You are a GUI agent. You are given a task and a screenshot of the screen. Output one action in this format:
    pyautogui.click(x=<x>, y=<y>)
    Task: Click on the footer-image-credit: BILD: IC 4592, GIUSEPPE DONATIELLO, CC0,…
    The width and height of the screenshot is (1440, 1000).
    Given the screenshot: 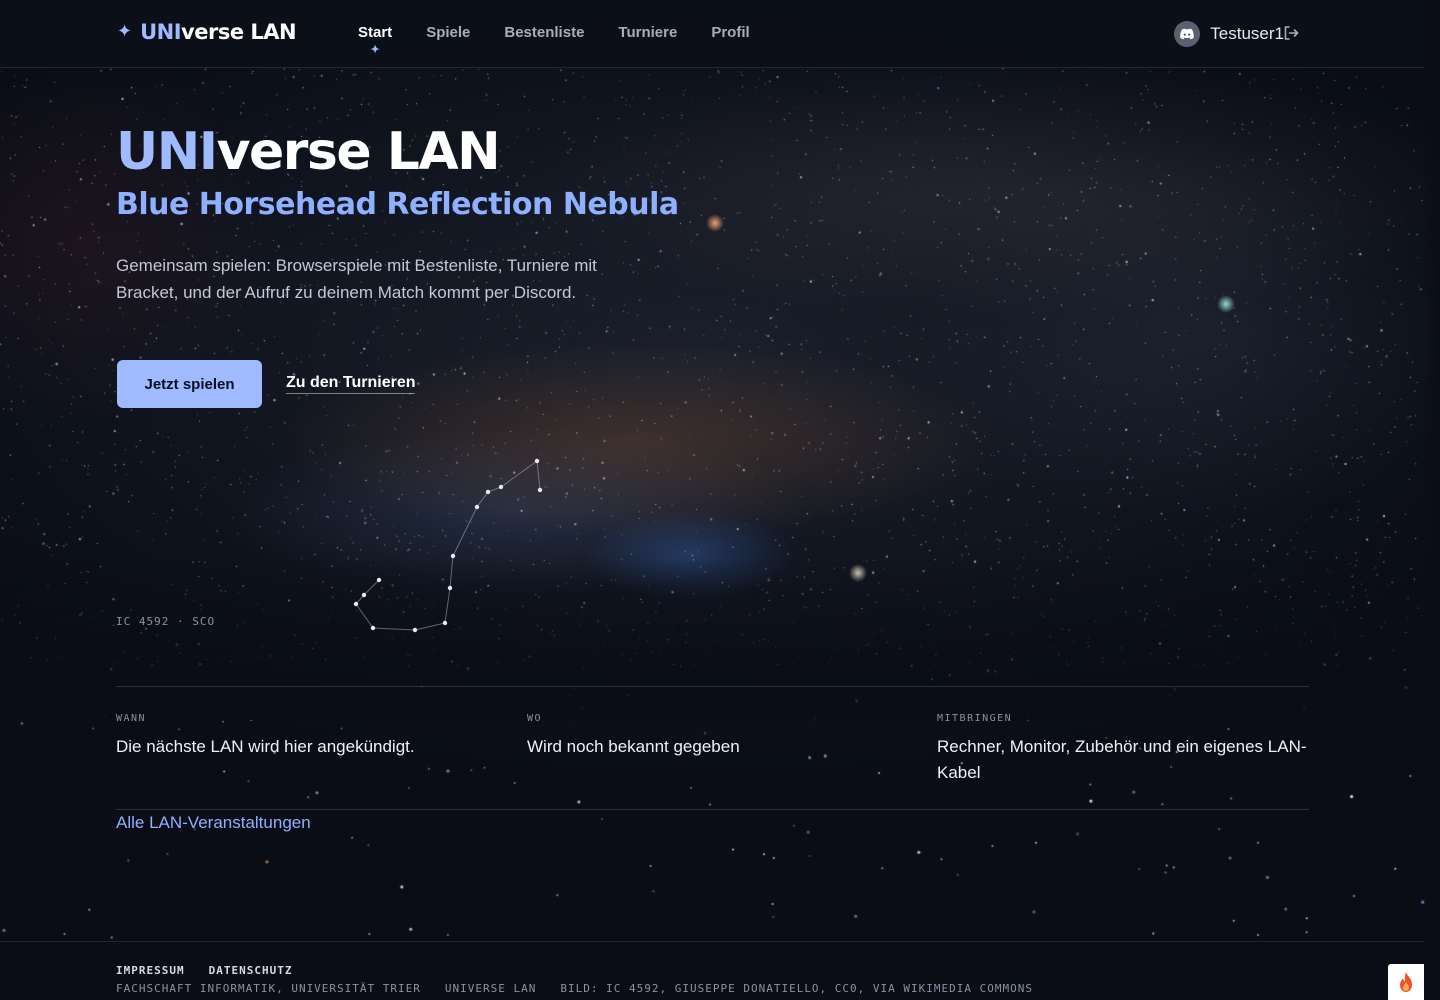 What is the action you would take?
    pyautogui.click(x=796, y=988)
    